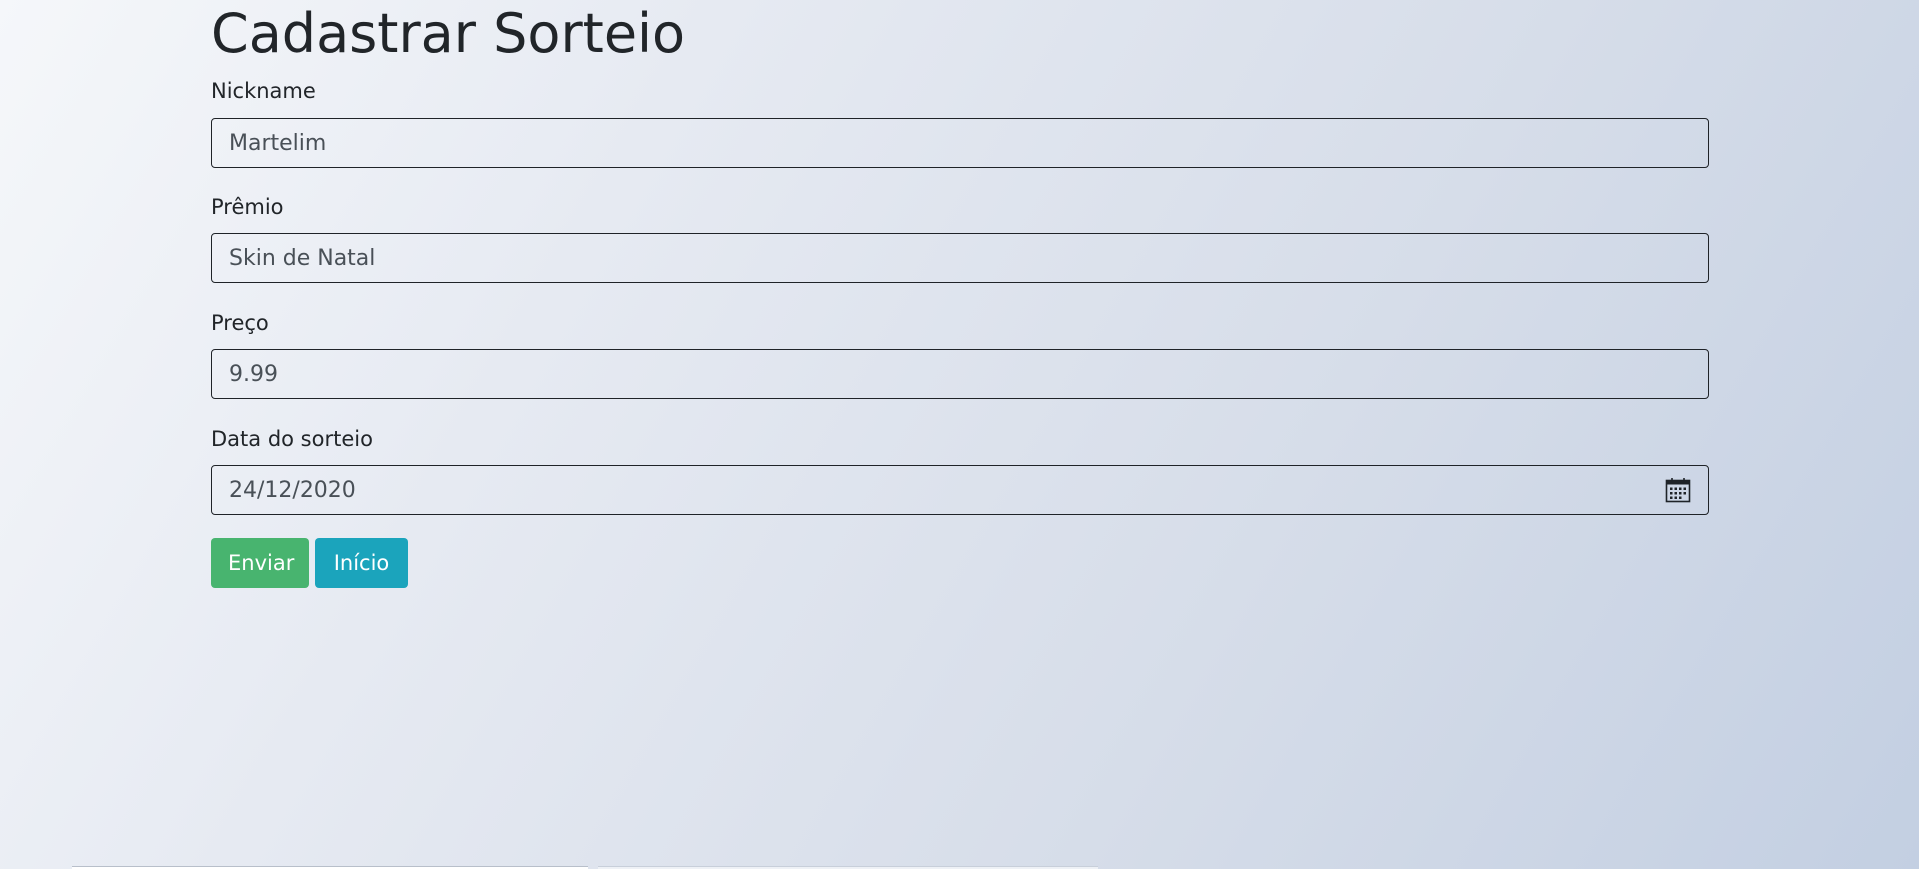 The width and height of the screenshot is (1919, 869). I want to click on premio-label: Prêmio, so click(247, 207).